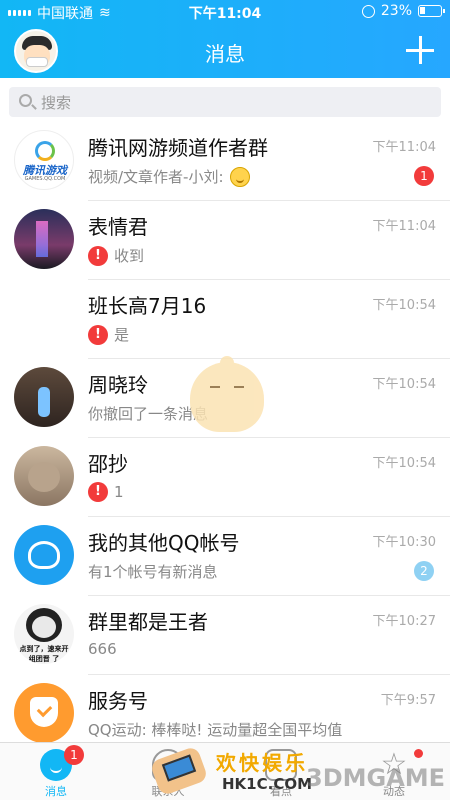 The image size is (450, 800). What do you see at coordinates (239, 176) in the screenshot?
I see `smile-emoji-icon` at bounding box center [239, 176].